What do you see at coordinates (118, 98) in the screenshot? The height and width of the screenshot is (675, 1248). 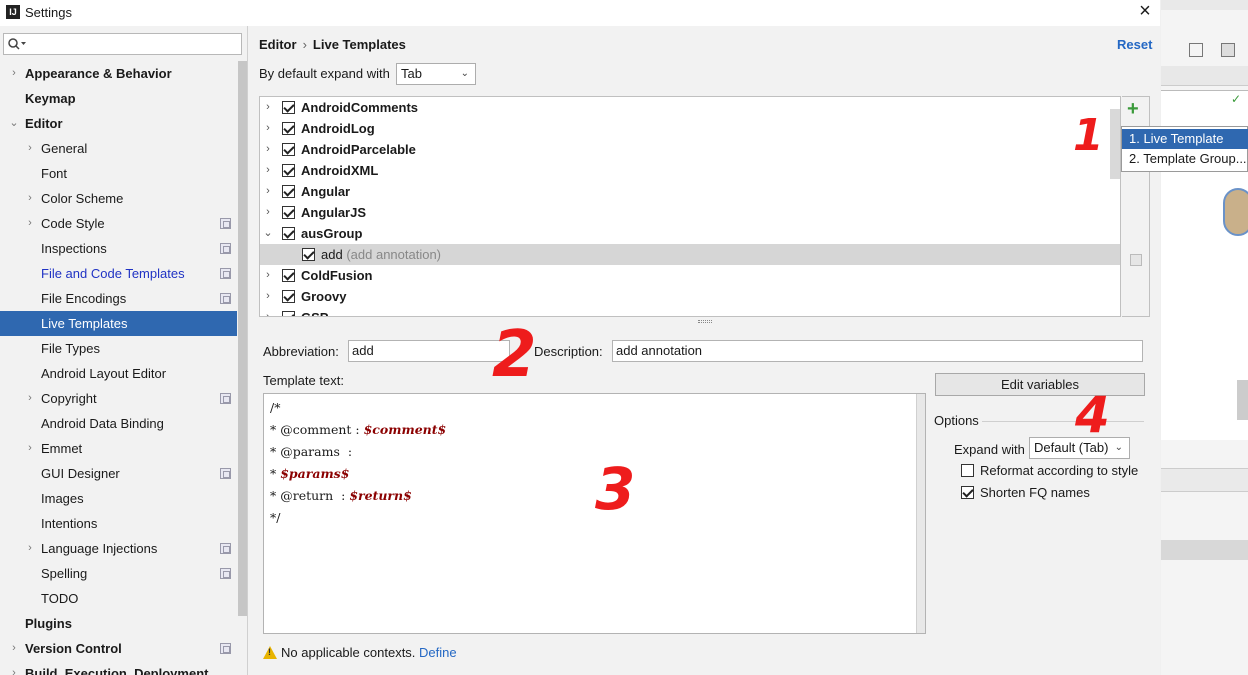 I see `sidebar-item-keymap: Keymap` at bounding box center [118, 98].